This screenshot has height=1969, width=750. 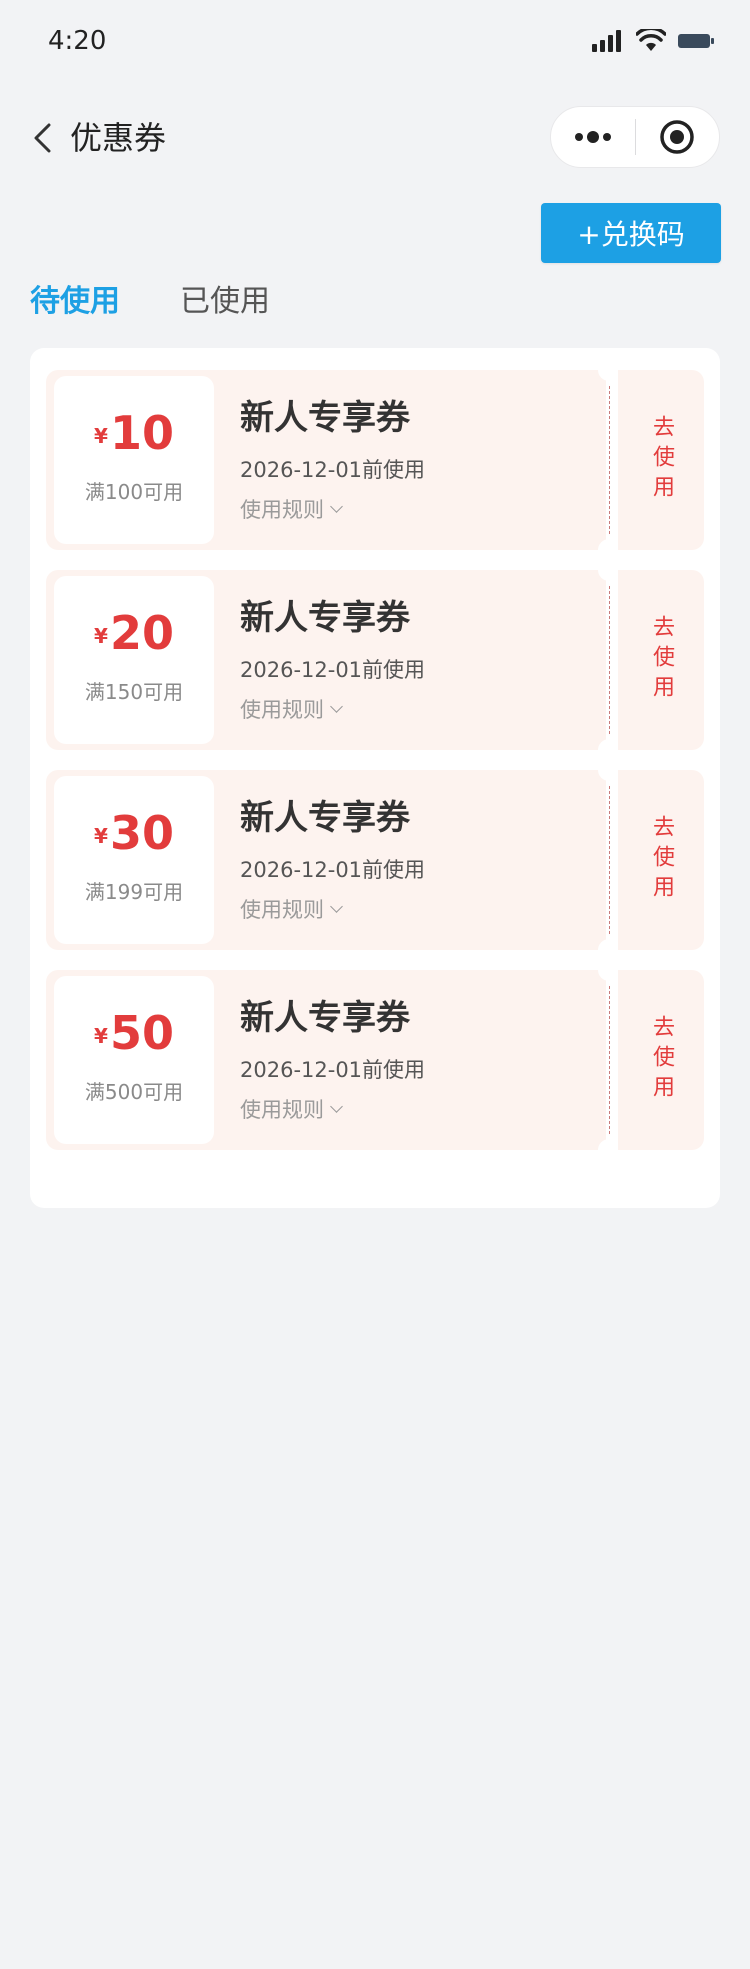 I want to click on back-button, so click(x=42, y=138).